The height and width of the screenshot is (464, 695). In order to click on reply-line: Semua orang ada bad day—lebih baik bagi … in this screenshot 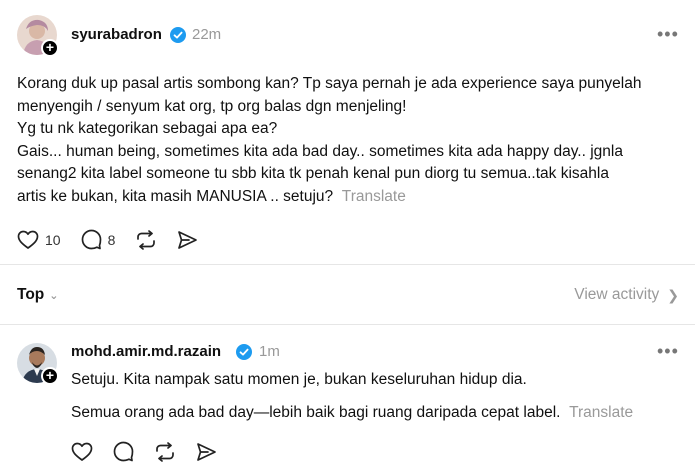, I will do `click(316, 412)`.